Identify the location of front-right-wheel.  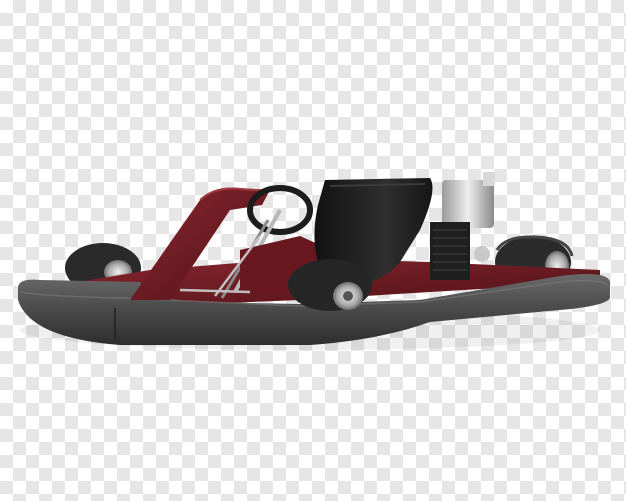
(330, 285).